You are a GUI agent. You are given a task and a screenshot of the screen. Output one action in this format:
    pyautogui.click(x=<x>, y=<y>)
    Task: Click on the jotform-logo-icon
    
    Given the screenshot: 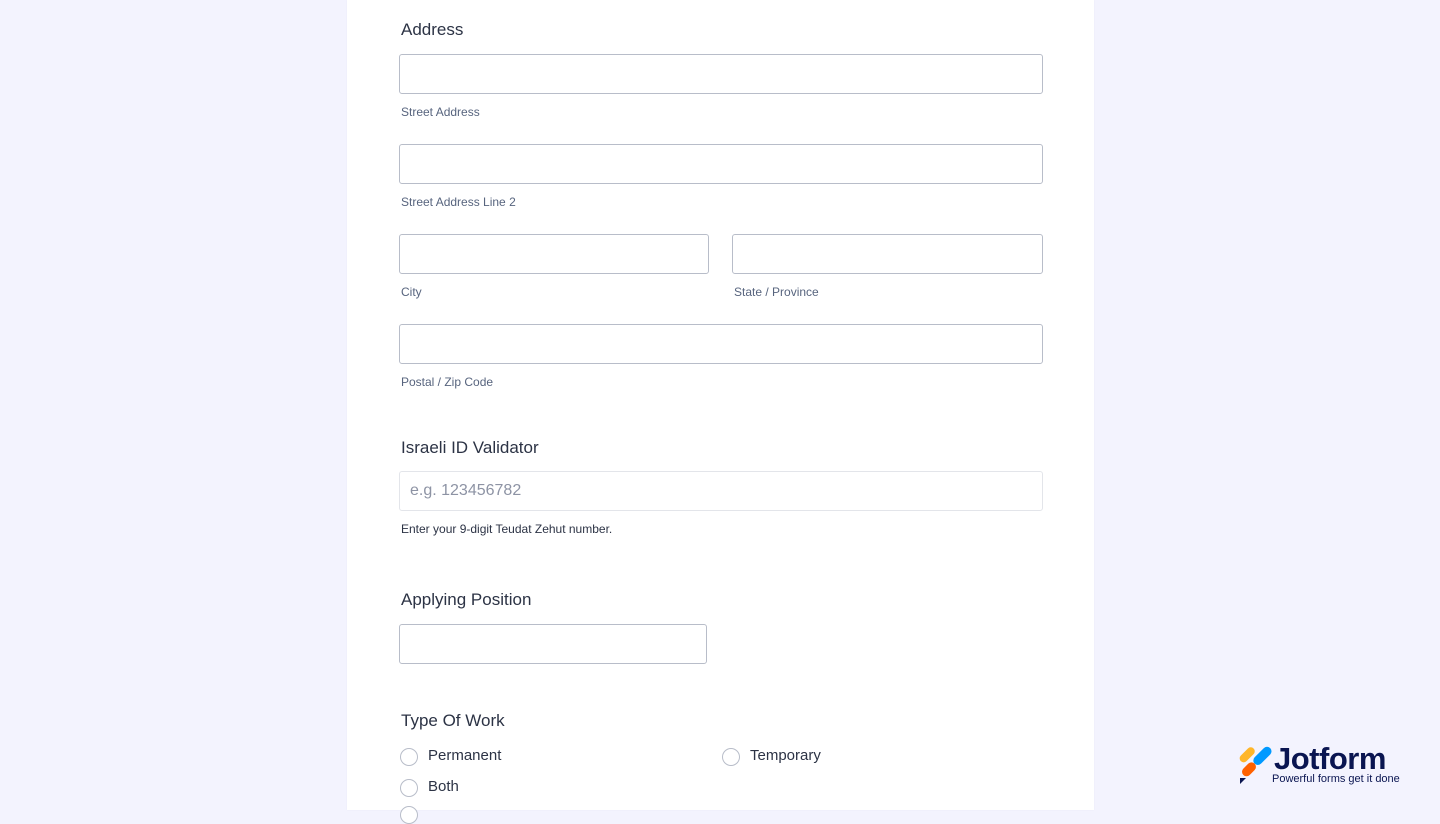 What is the action you would take?
    pyautogui.click(x=1255, y=765)
    